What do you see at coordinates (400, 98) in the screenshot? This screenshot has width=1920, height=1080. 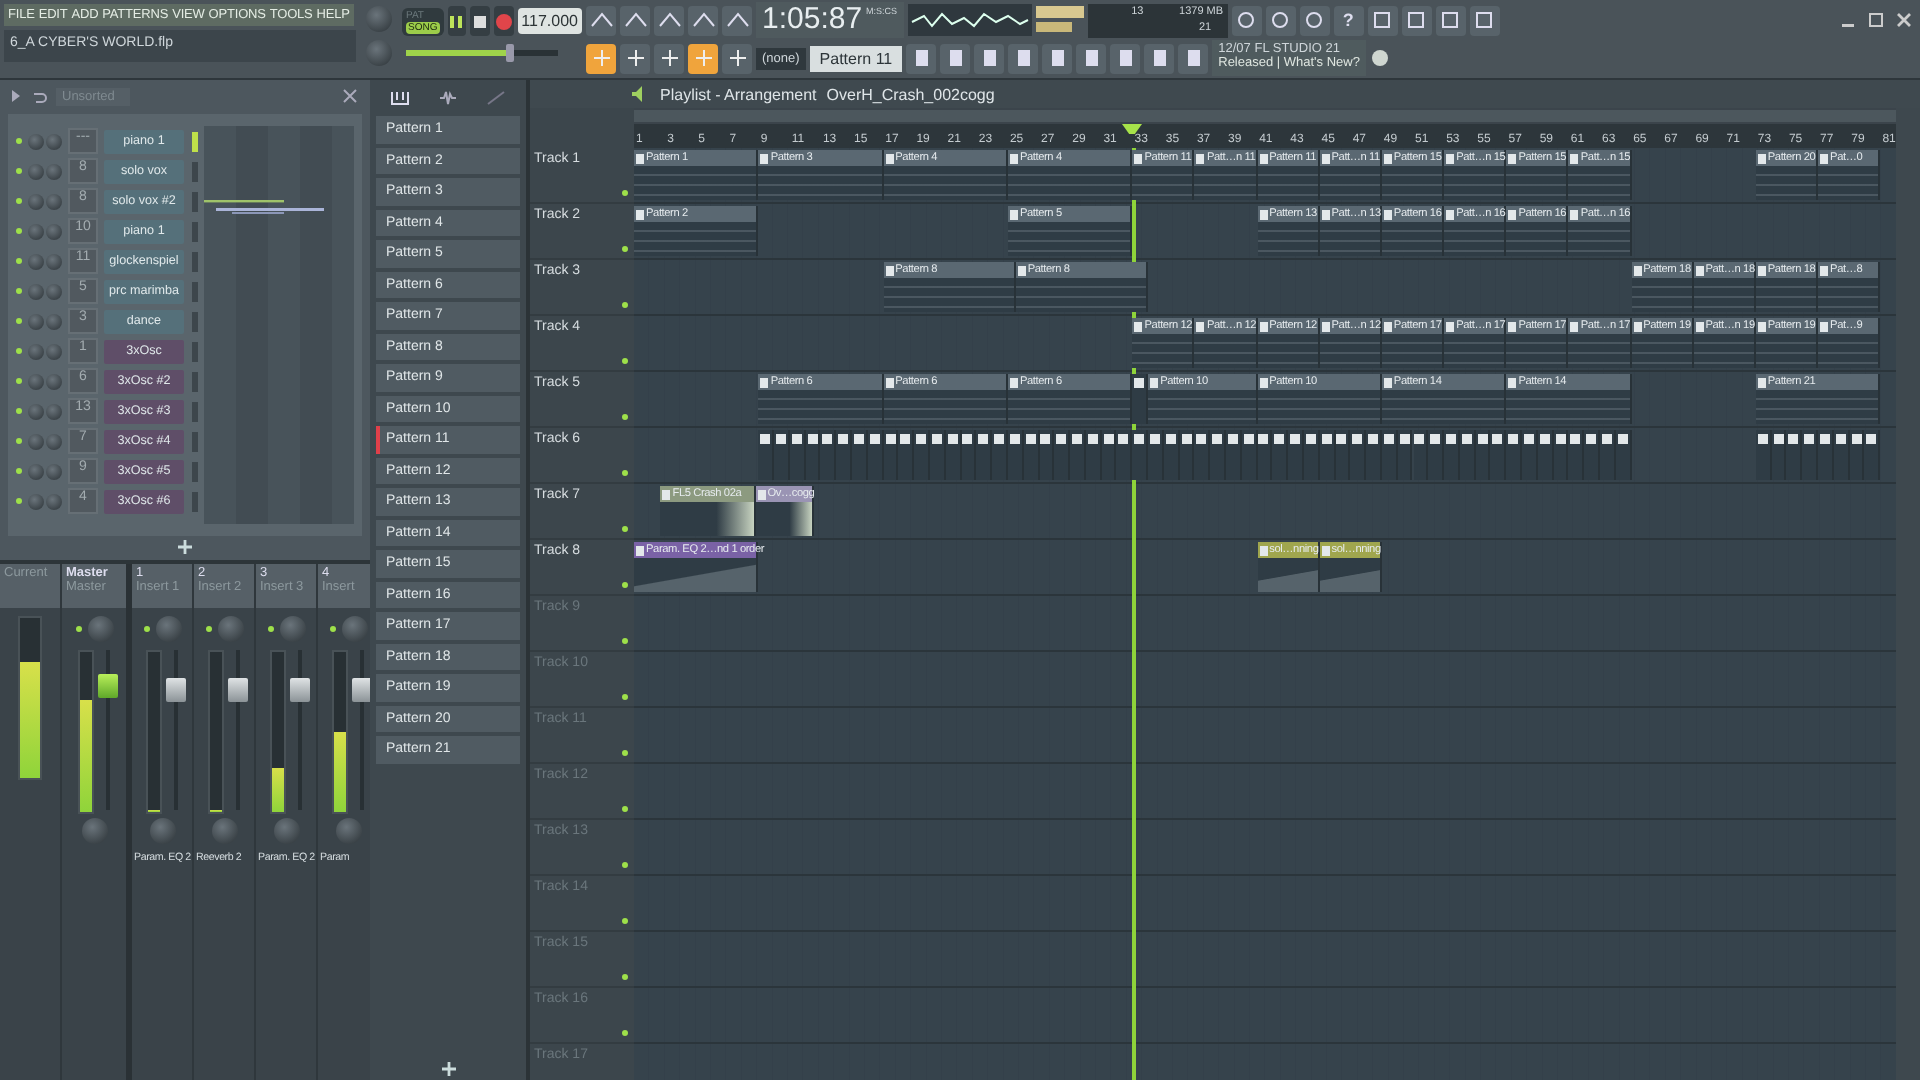 I see `piano-icon` at bounding box center [400, 98].